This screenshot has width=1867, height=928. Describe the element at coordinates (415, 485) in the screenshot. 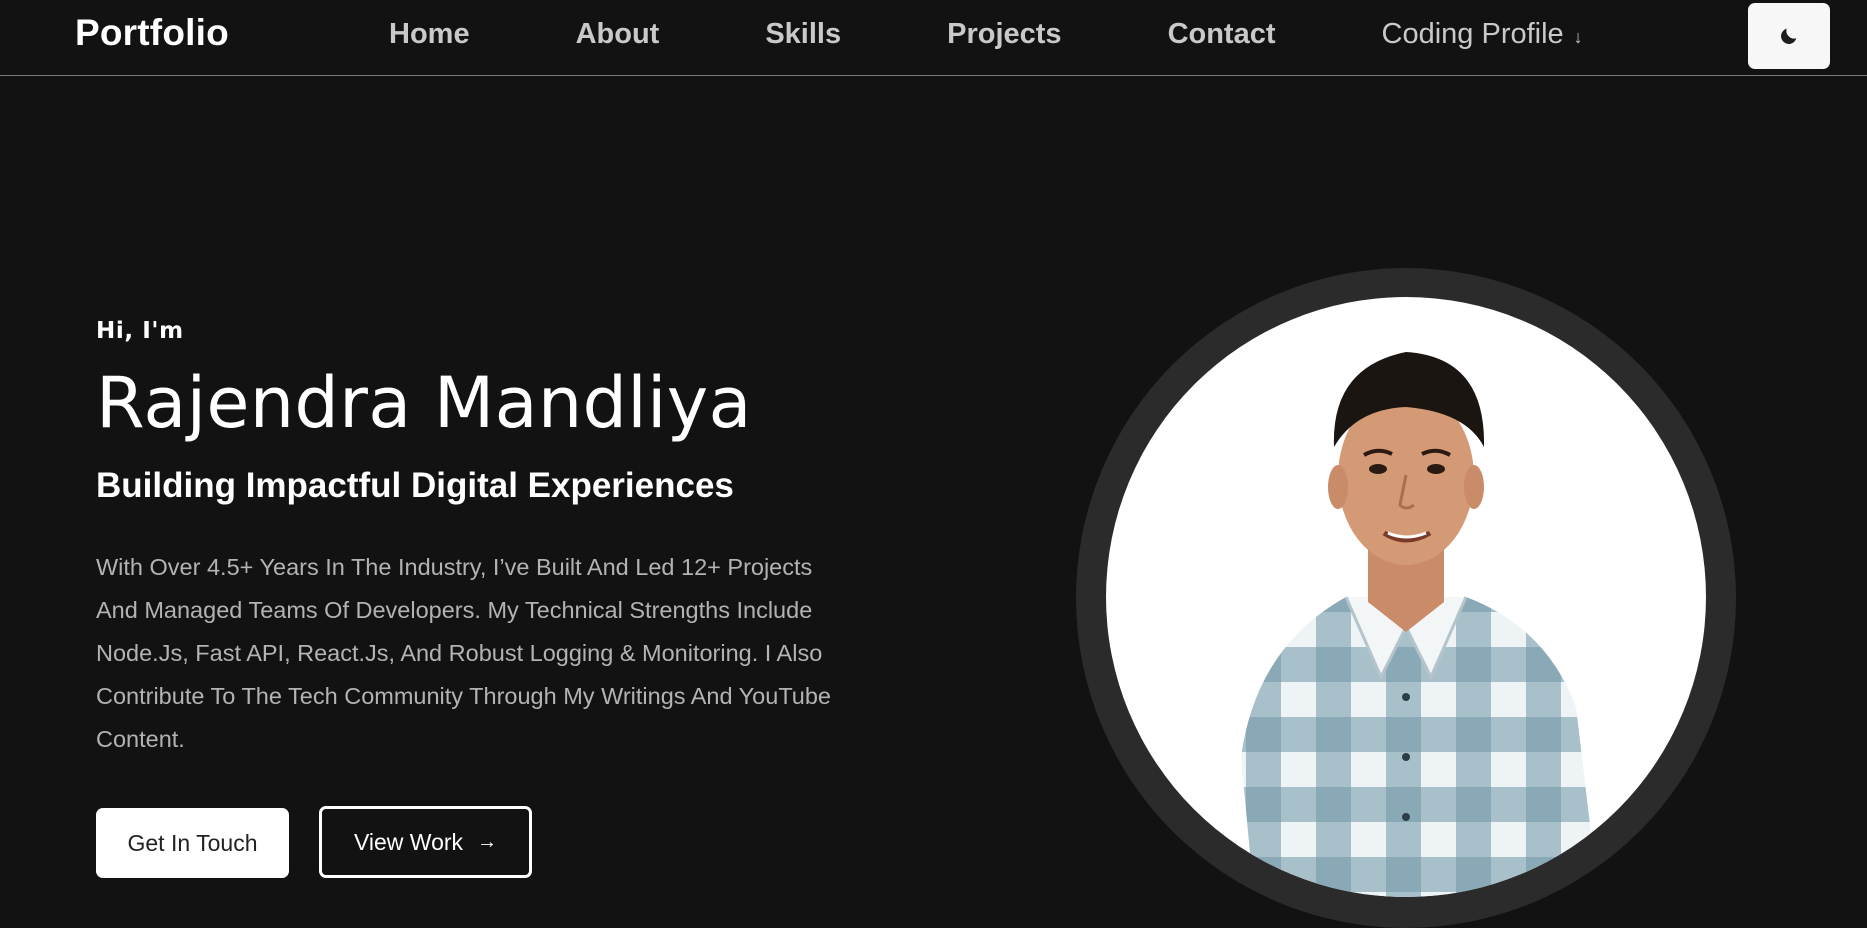

I see `hero-tagline: Building Impactful Digital Experiences` at that location.